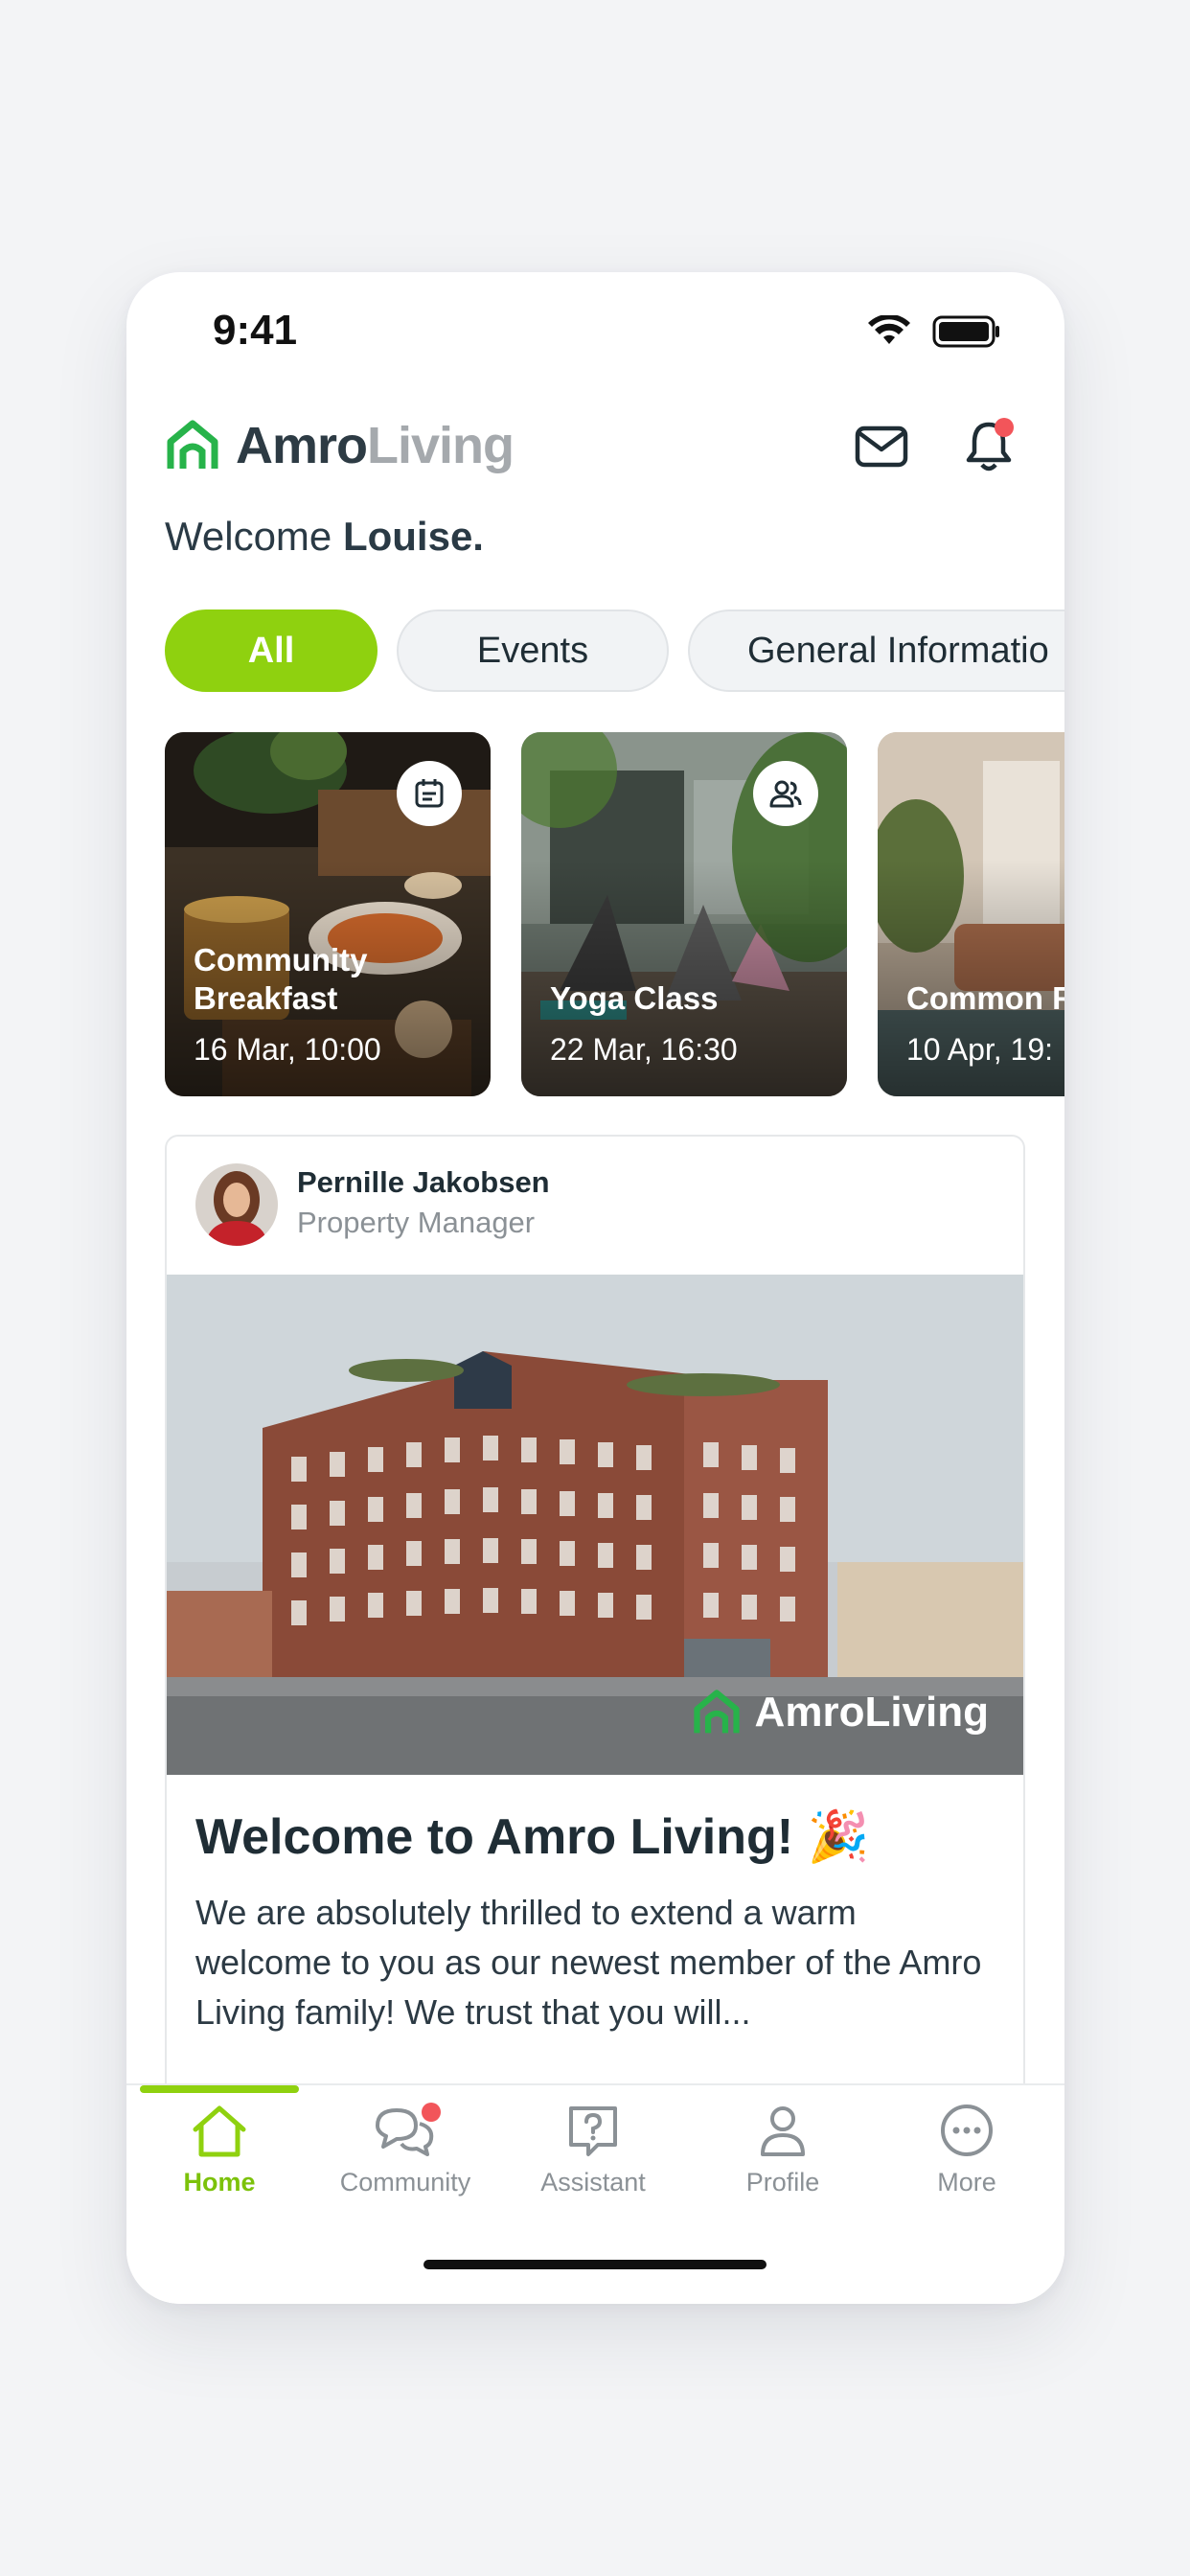 This screenshot has height=2576, width=1190. Describe the element at coordinates (966, 331) in the screenshot. I see `battery-icon` at that location.